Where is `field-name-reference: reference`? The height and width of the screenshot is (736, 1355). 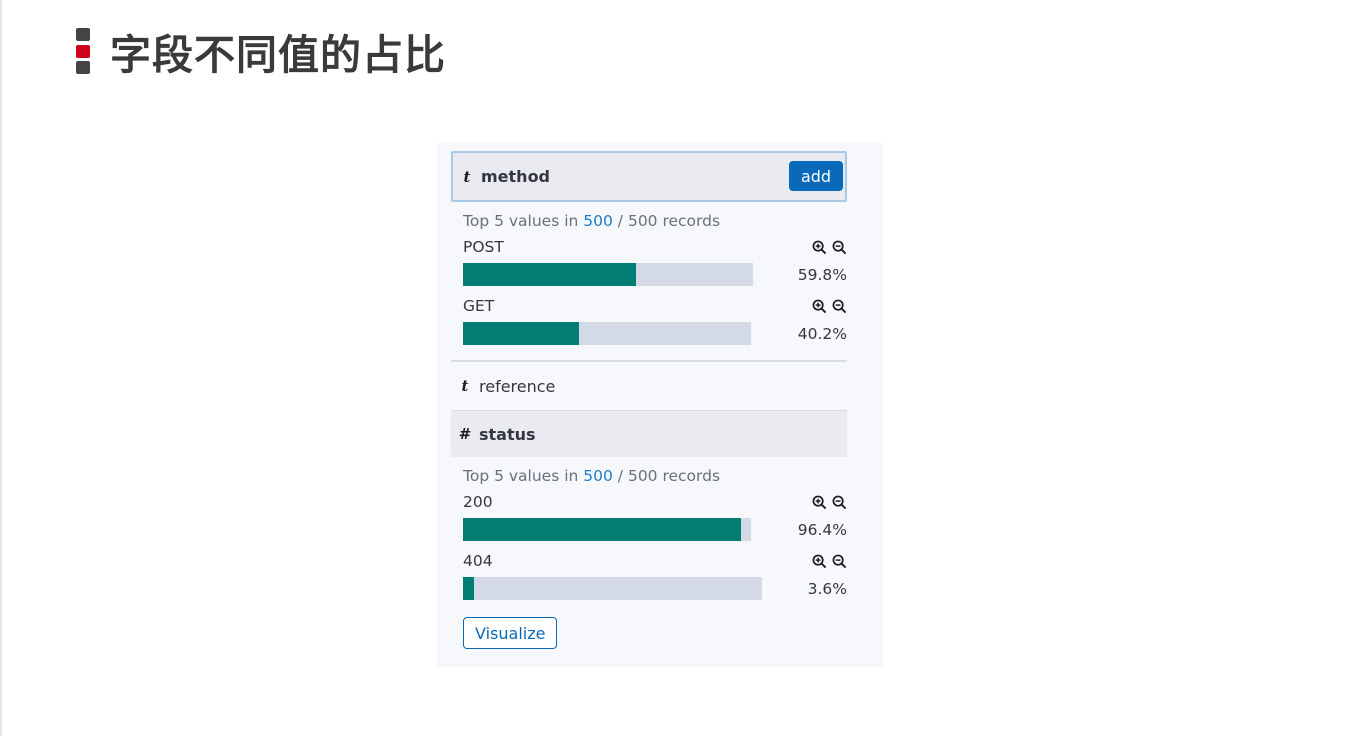 field-name-reference: reference is located at coordinates (517, 386).